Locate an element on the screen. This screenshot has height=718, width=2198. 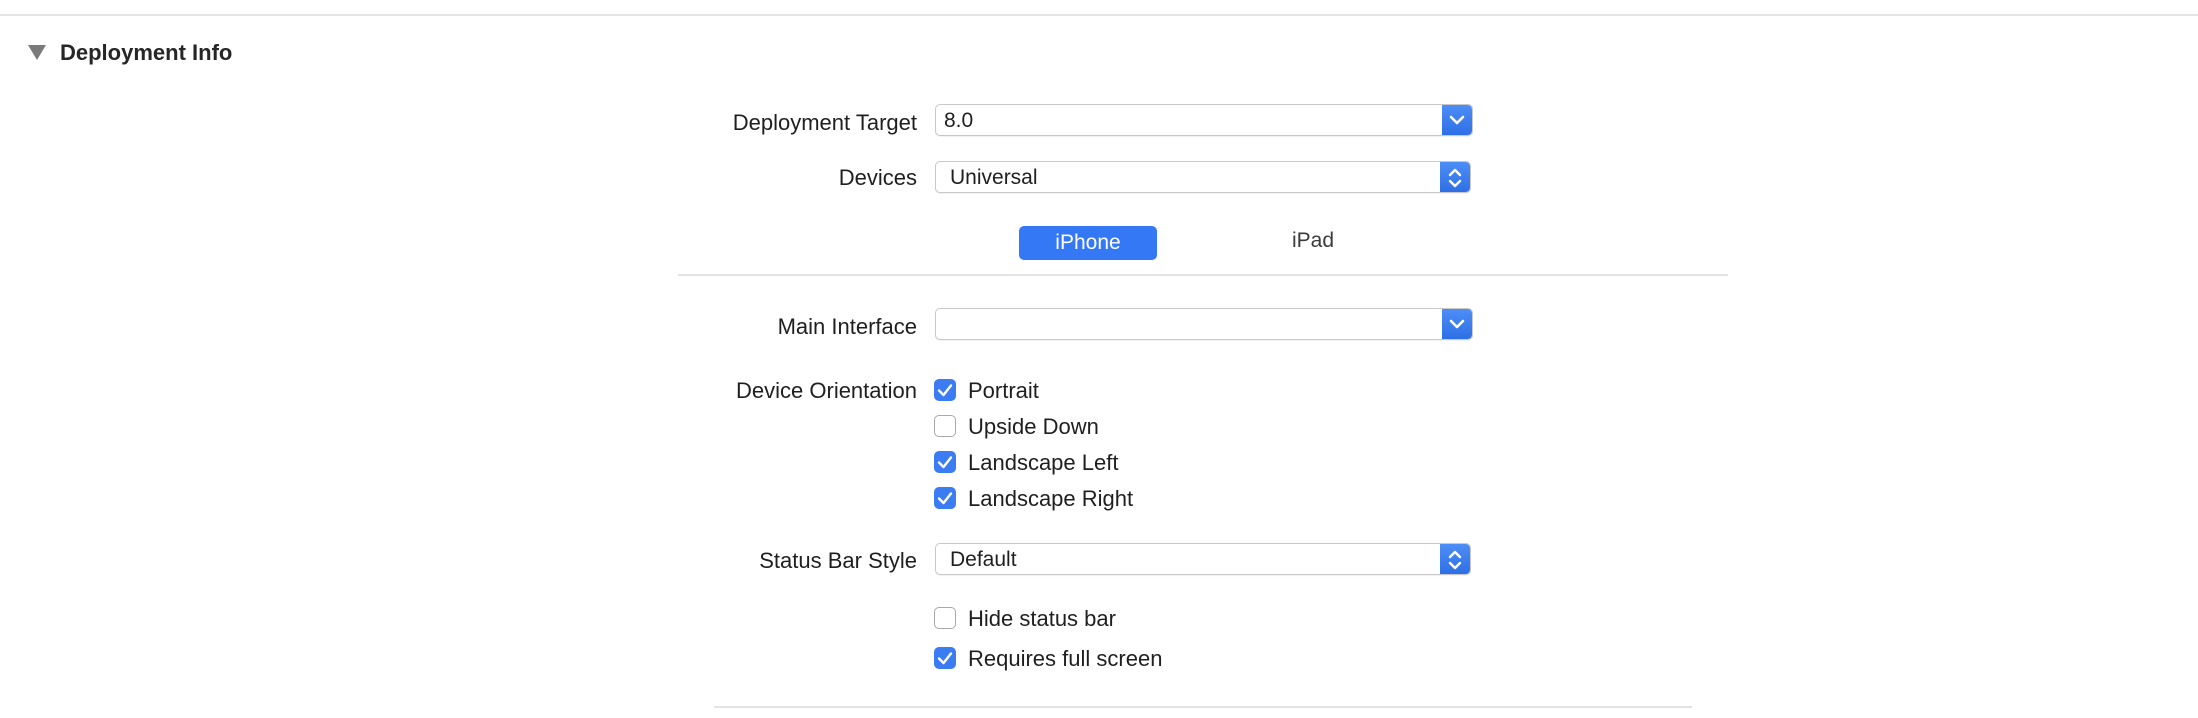
landscape-left-checkbox is located at coordinates (945, 462).